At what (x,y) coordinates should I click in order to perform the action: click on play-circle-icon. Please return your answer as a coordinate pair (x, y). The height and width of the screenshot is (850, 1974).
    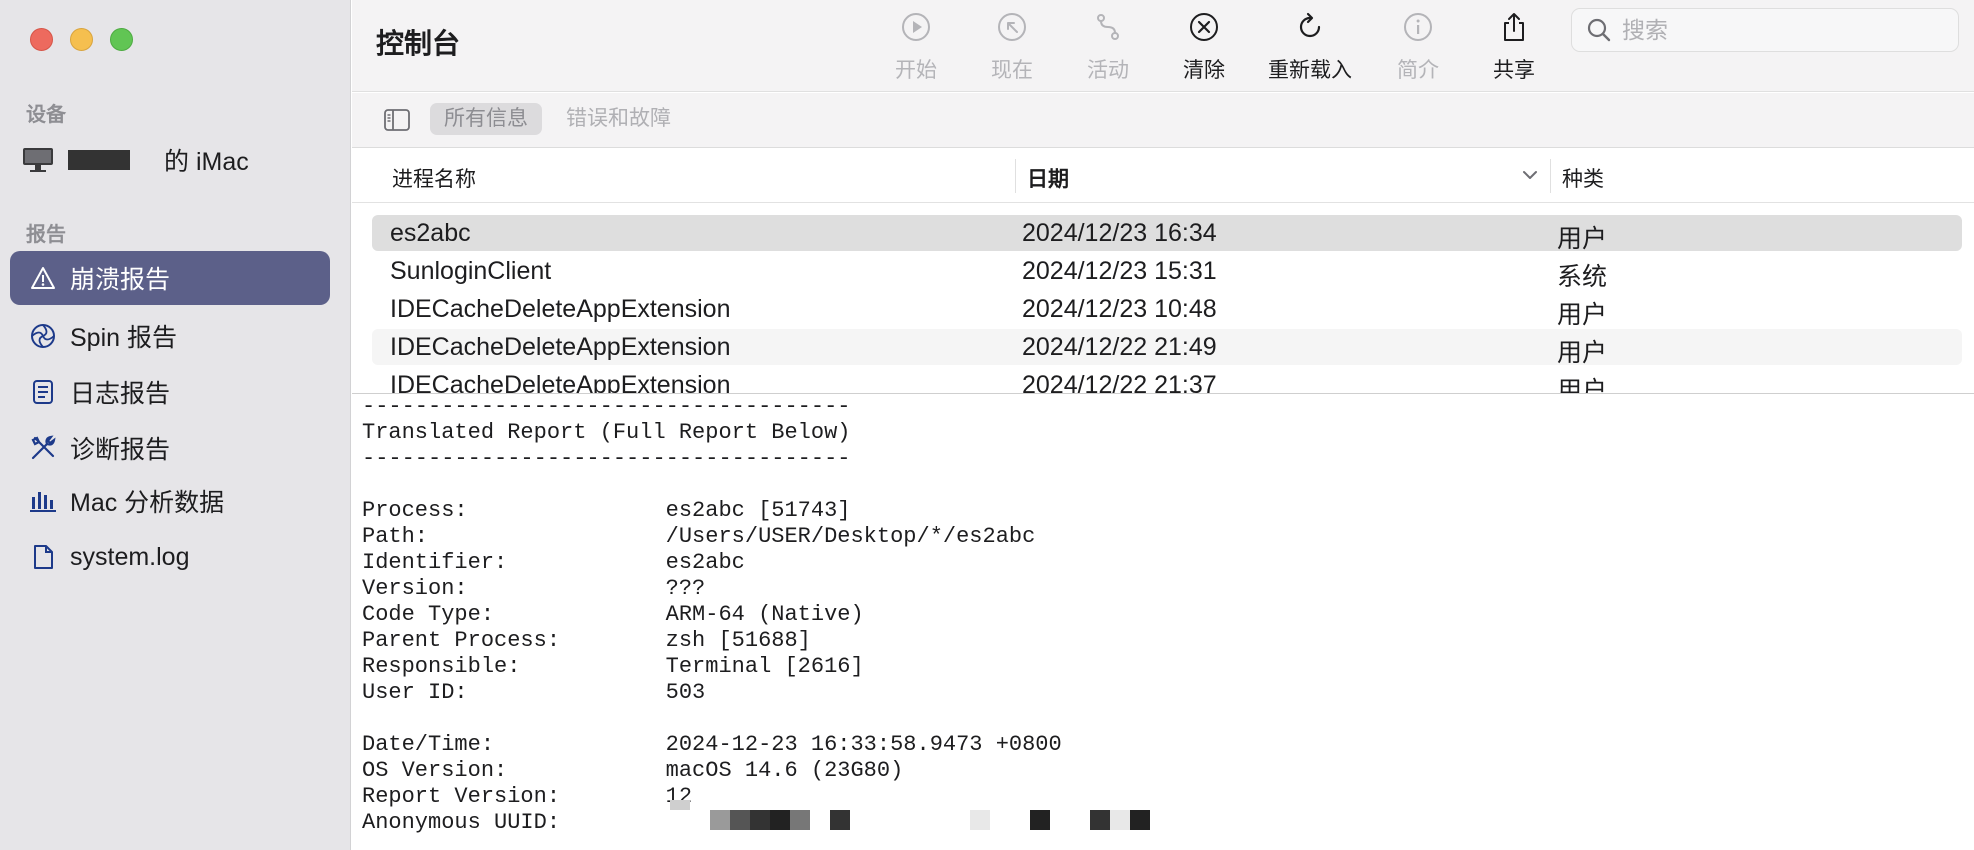
    Looking at the image, I should click on (916, 27).